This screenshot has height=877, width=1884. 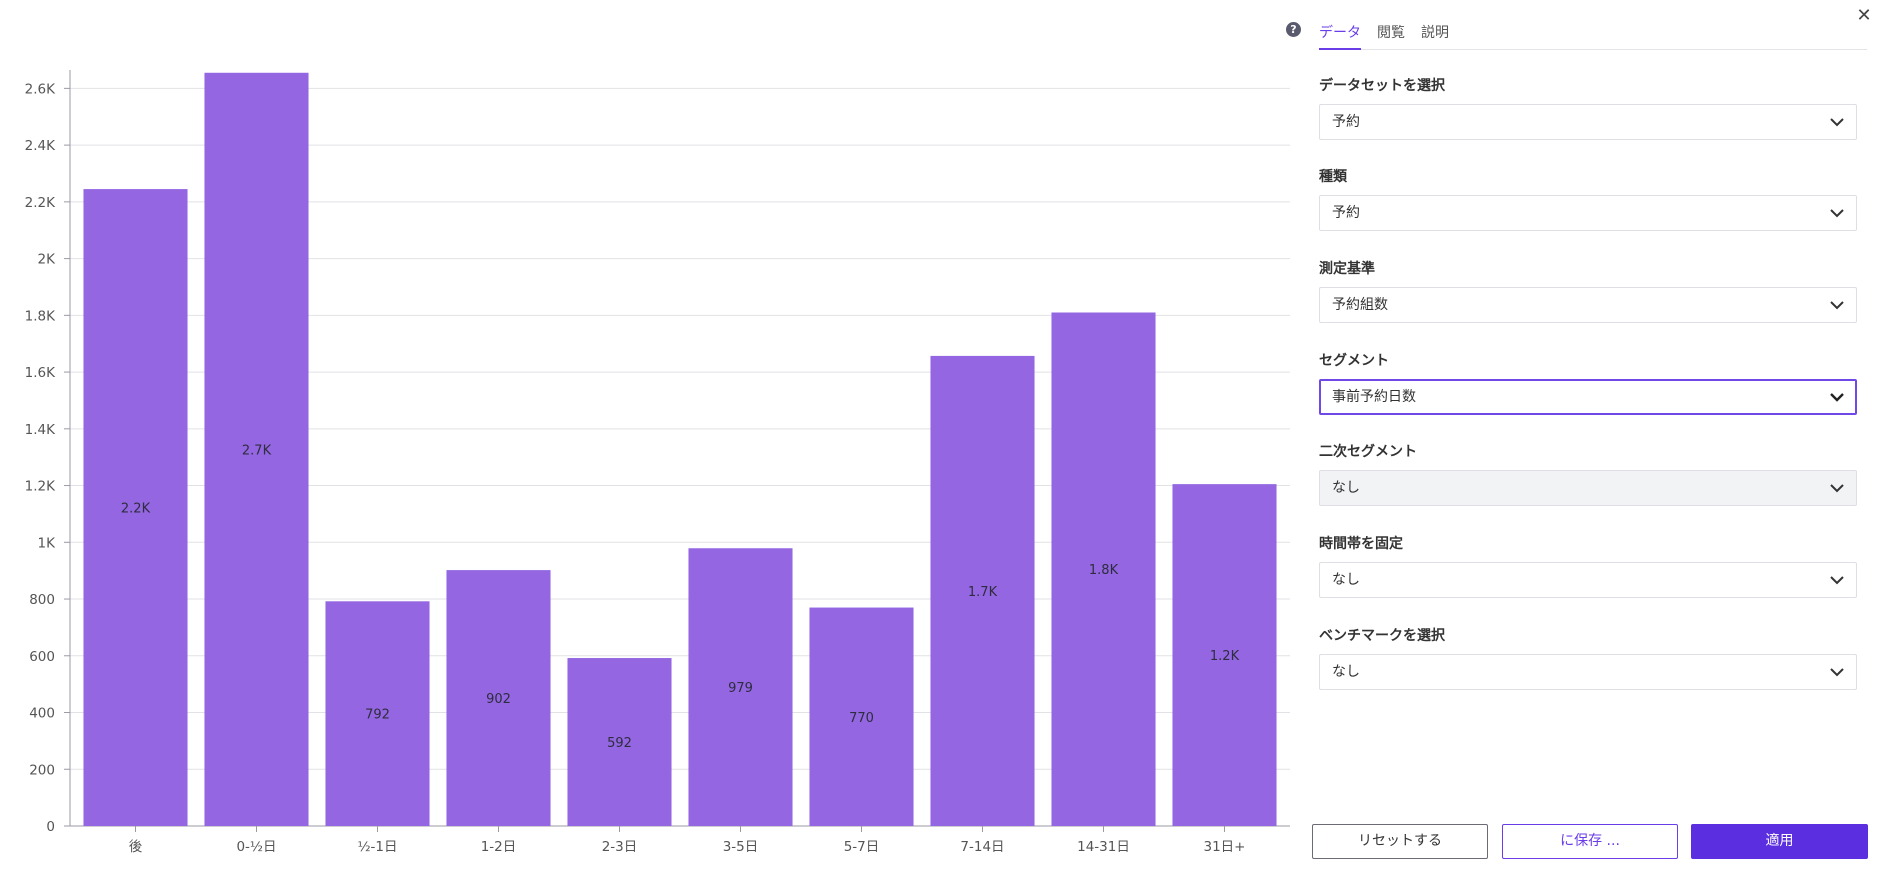 I want to click on y-tick-label: 1.2K, so click(x=40, y=487).